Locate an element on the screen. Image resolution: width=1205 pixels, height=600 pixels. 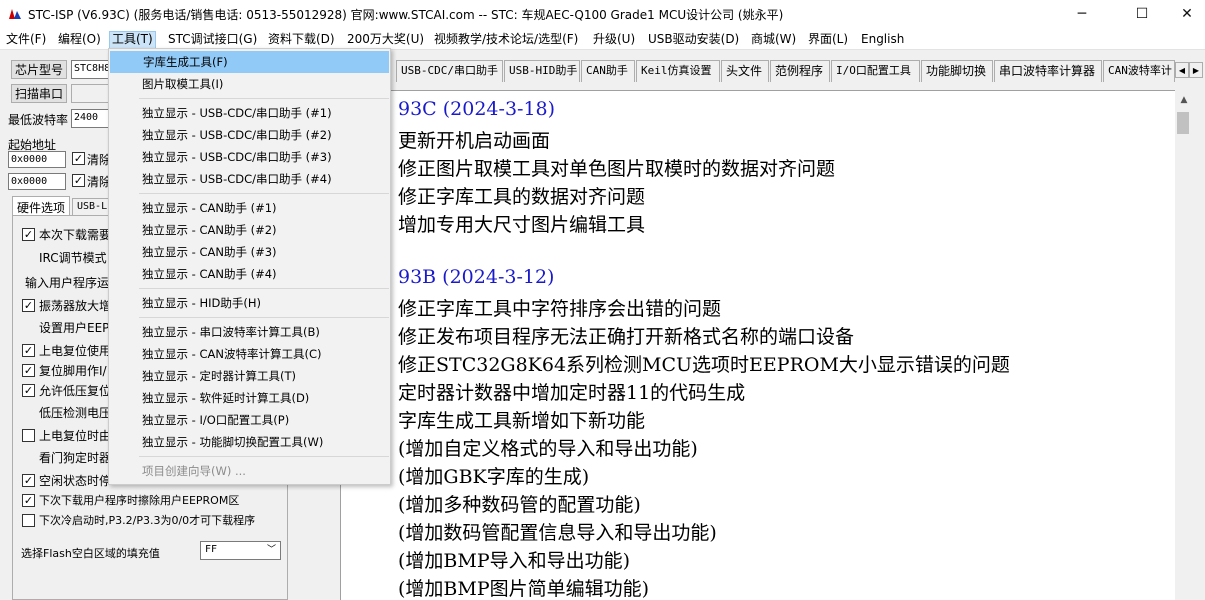
menu-standalone-uart-baud-calc: 独立显示 - 串口波特率计算工具(B) is located at coordinates (249, 332).